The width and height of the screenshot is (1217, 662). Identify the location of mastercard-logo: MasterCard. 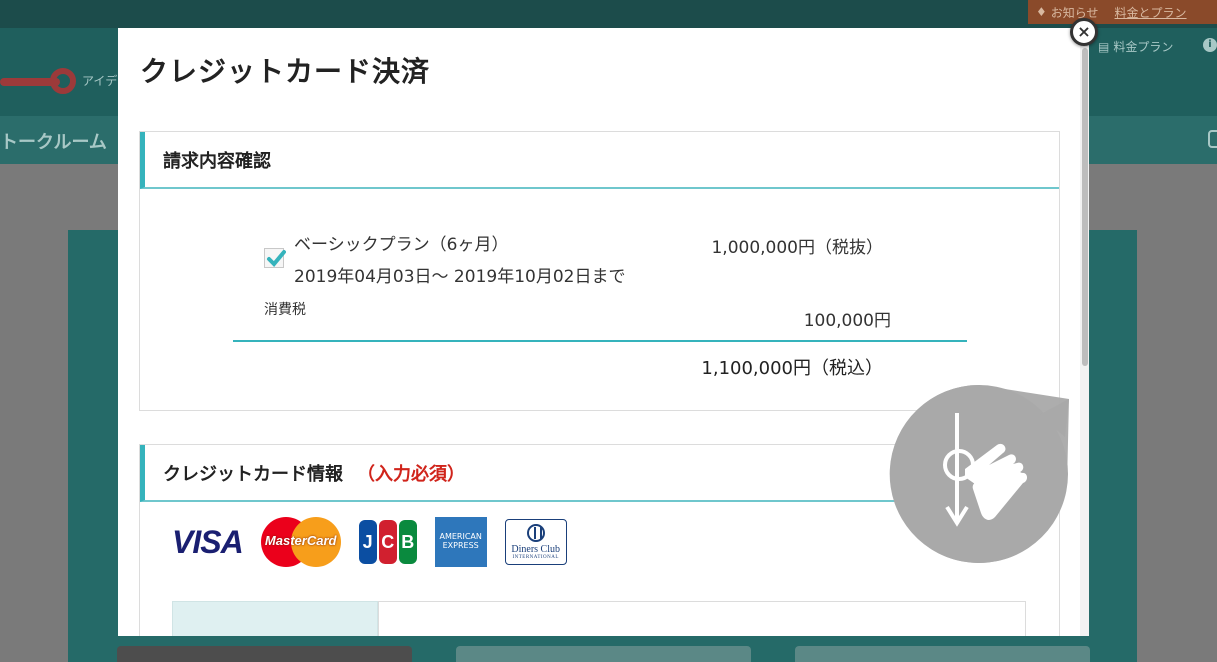
(300, 542).